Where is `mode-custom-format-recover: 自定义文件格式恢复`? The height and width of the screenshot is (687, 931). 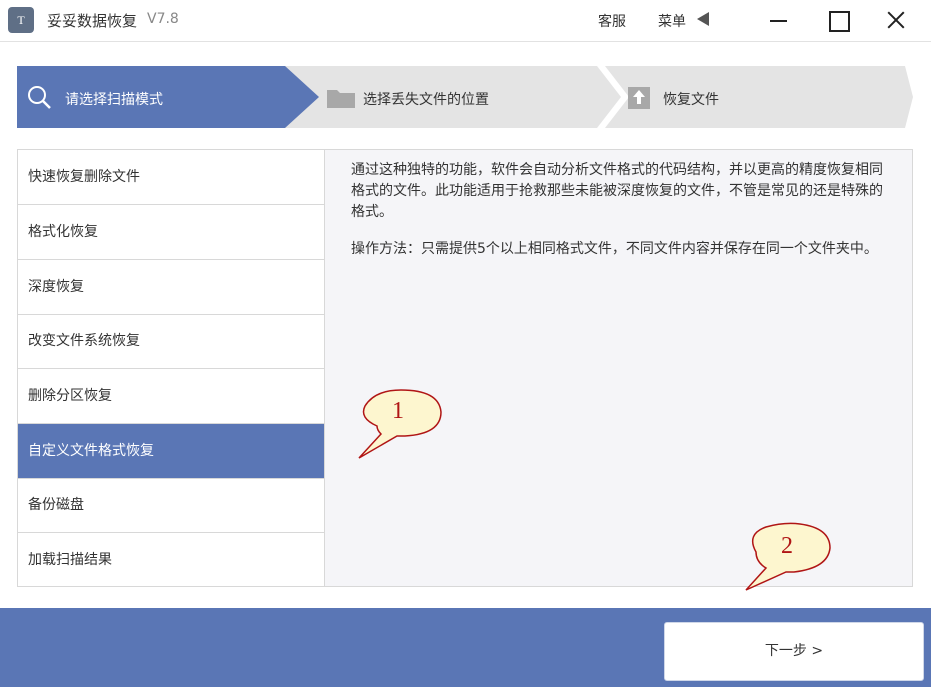
mode-custom-format-recover: 自定义文件格式恢复 is located at coordinates (171, 451).